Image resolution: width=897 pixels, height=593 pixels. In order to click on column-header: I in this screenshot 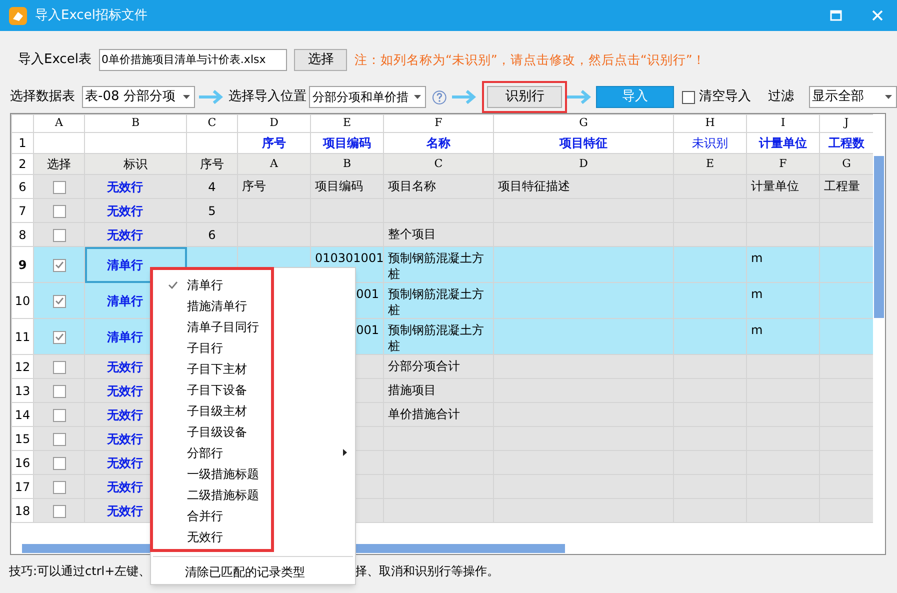, I will do `click(783, 123)`.